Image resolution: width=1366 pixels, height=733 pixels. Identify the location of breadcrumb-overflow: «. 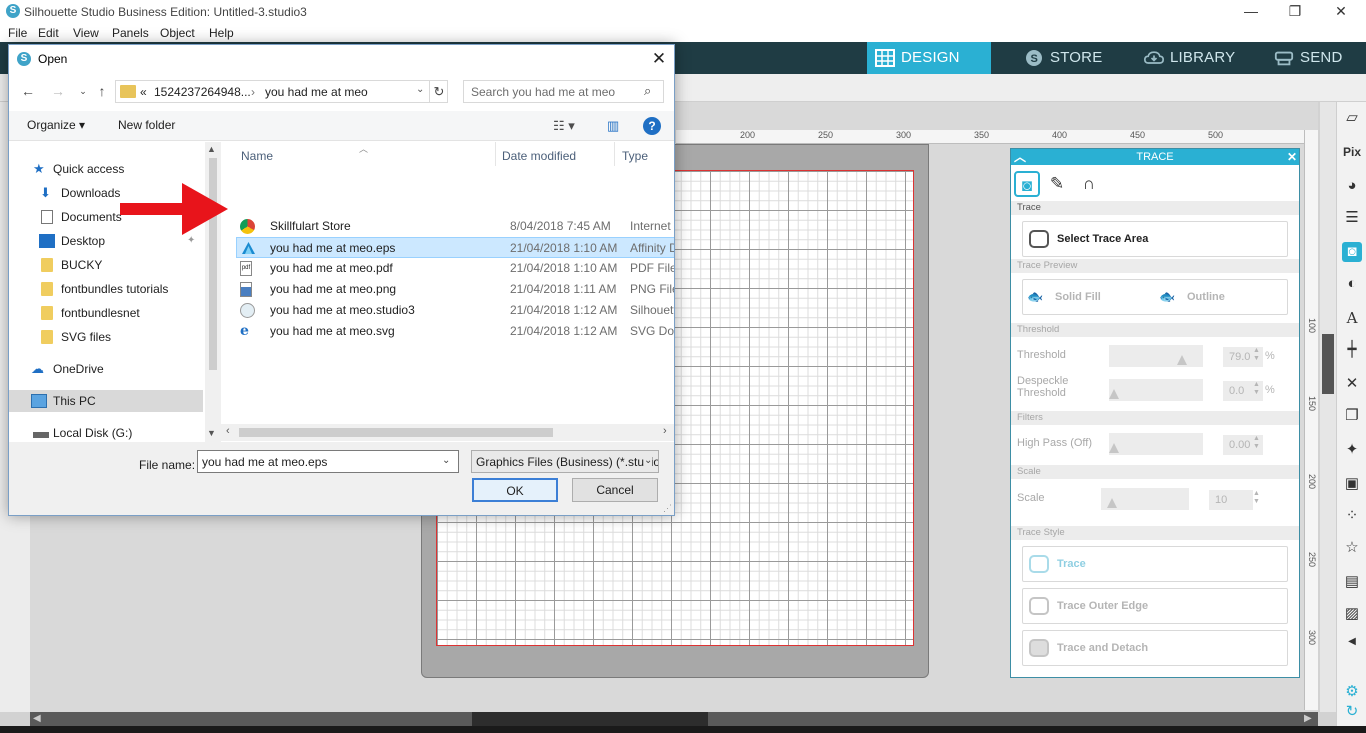
(143, 92).